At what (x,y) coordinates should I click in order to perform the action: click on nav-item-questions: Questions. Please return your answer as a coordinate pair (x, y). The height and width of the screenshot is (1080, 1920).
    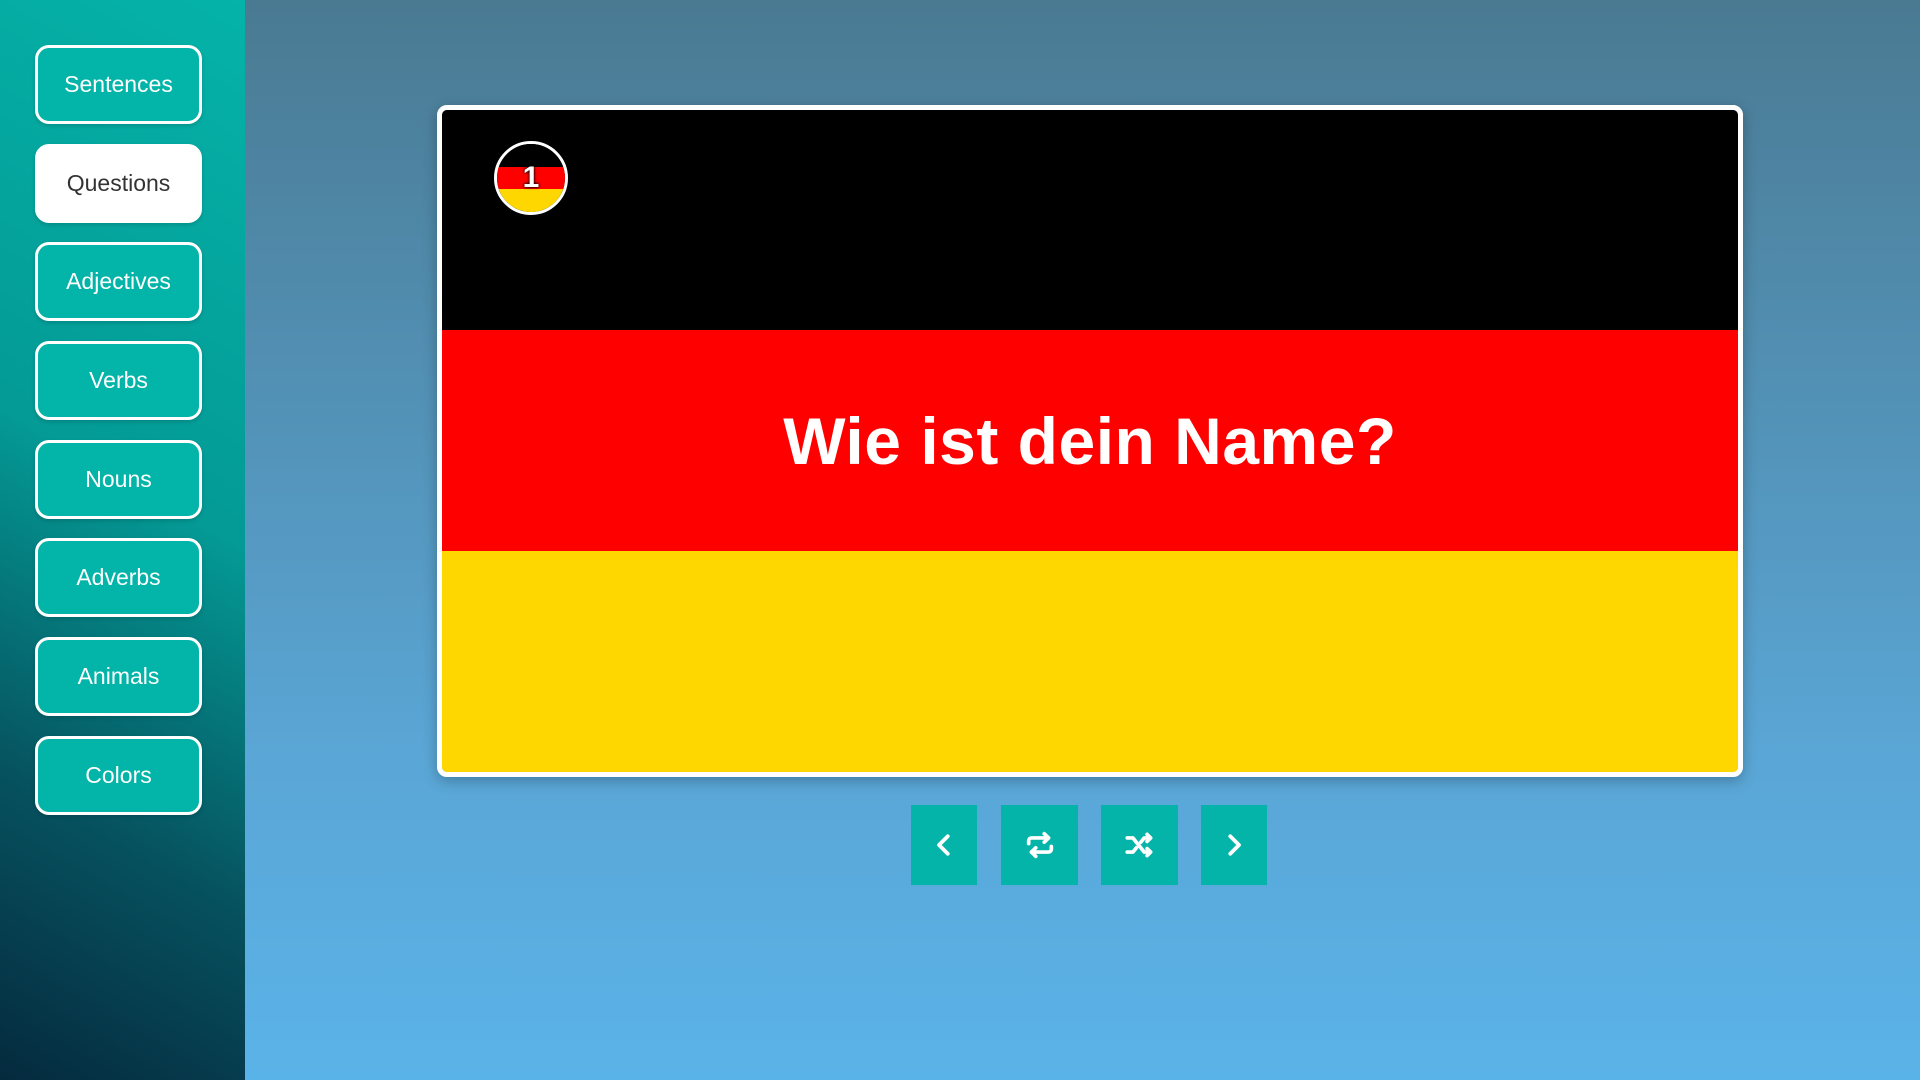
    Looking at the image, I should click on (118, 183).